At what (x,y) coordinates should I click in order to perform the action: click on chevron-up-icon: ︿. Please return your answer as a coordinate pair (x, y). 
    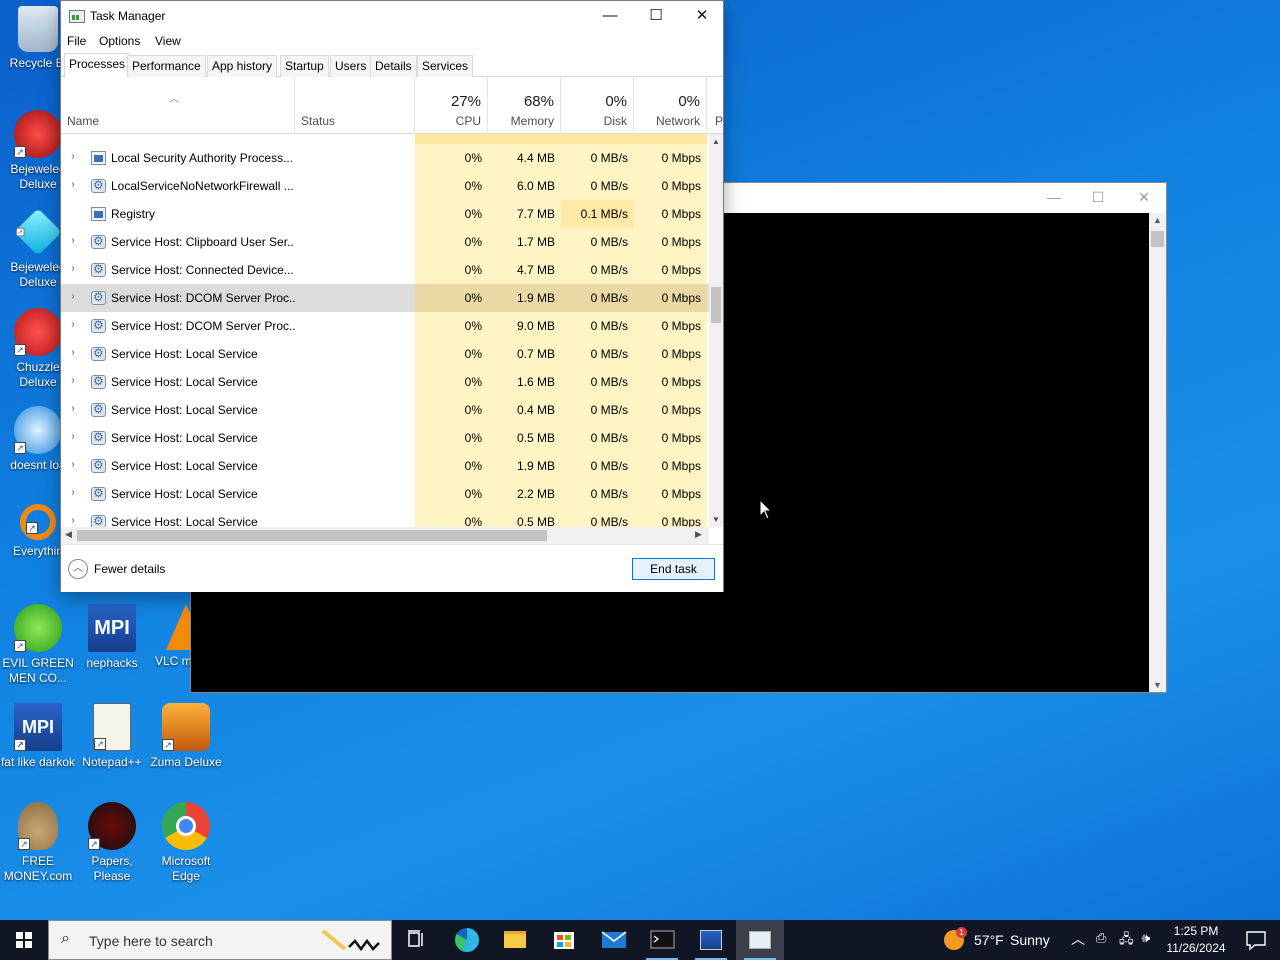
    Looking at the image, I should click on (78, 569).